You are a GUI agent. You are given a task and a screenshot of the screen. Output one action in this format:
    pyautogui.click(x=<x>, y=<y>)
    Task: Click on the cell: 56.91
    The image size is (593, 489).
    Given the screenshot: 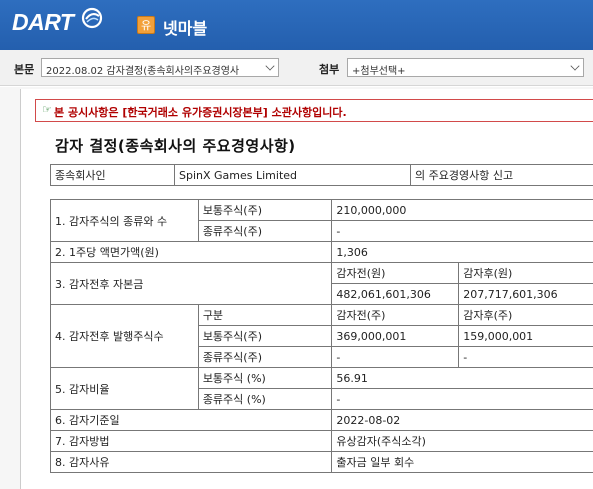 What is the action you would take?
    pyautogui.click(x=462, y=378)
    